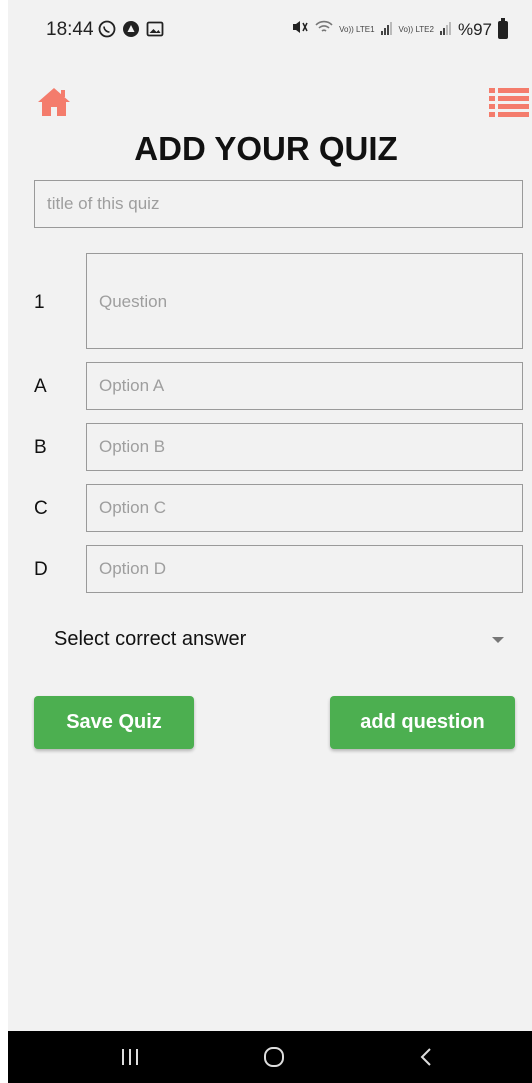 Image resolution: width=532 pixels, height=1083 pixels. I want to click on caret-down-icon, so click(498, 640).